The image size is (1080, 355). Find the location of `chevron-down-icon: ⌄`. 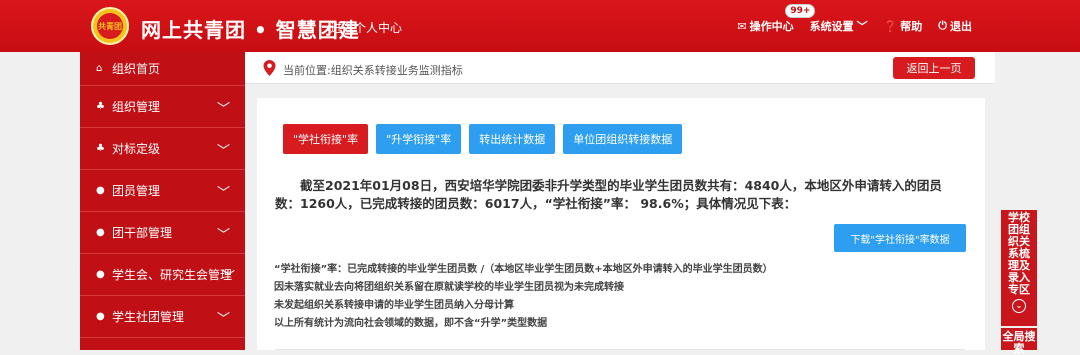

chevron-down-icon: ⌄ is located at coordinates (1019, 306).